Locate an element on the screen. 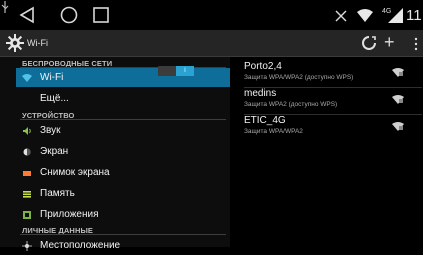 The image size is (423, 255). cellular-signal-icon: 4G is located at coordinates (392, 15).